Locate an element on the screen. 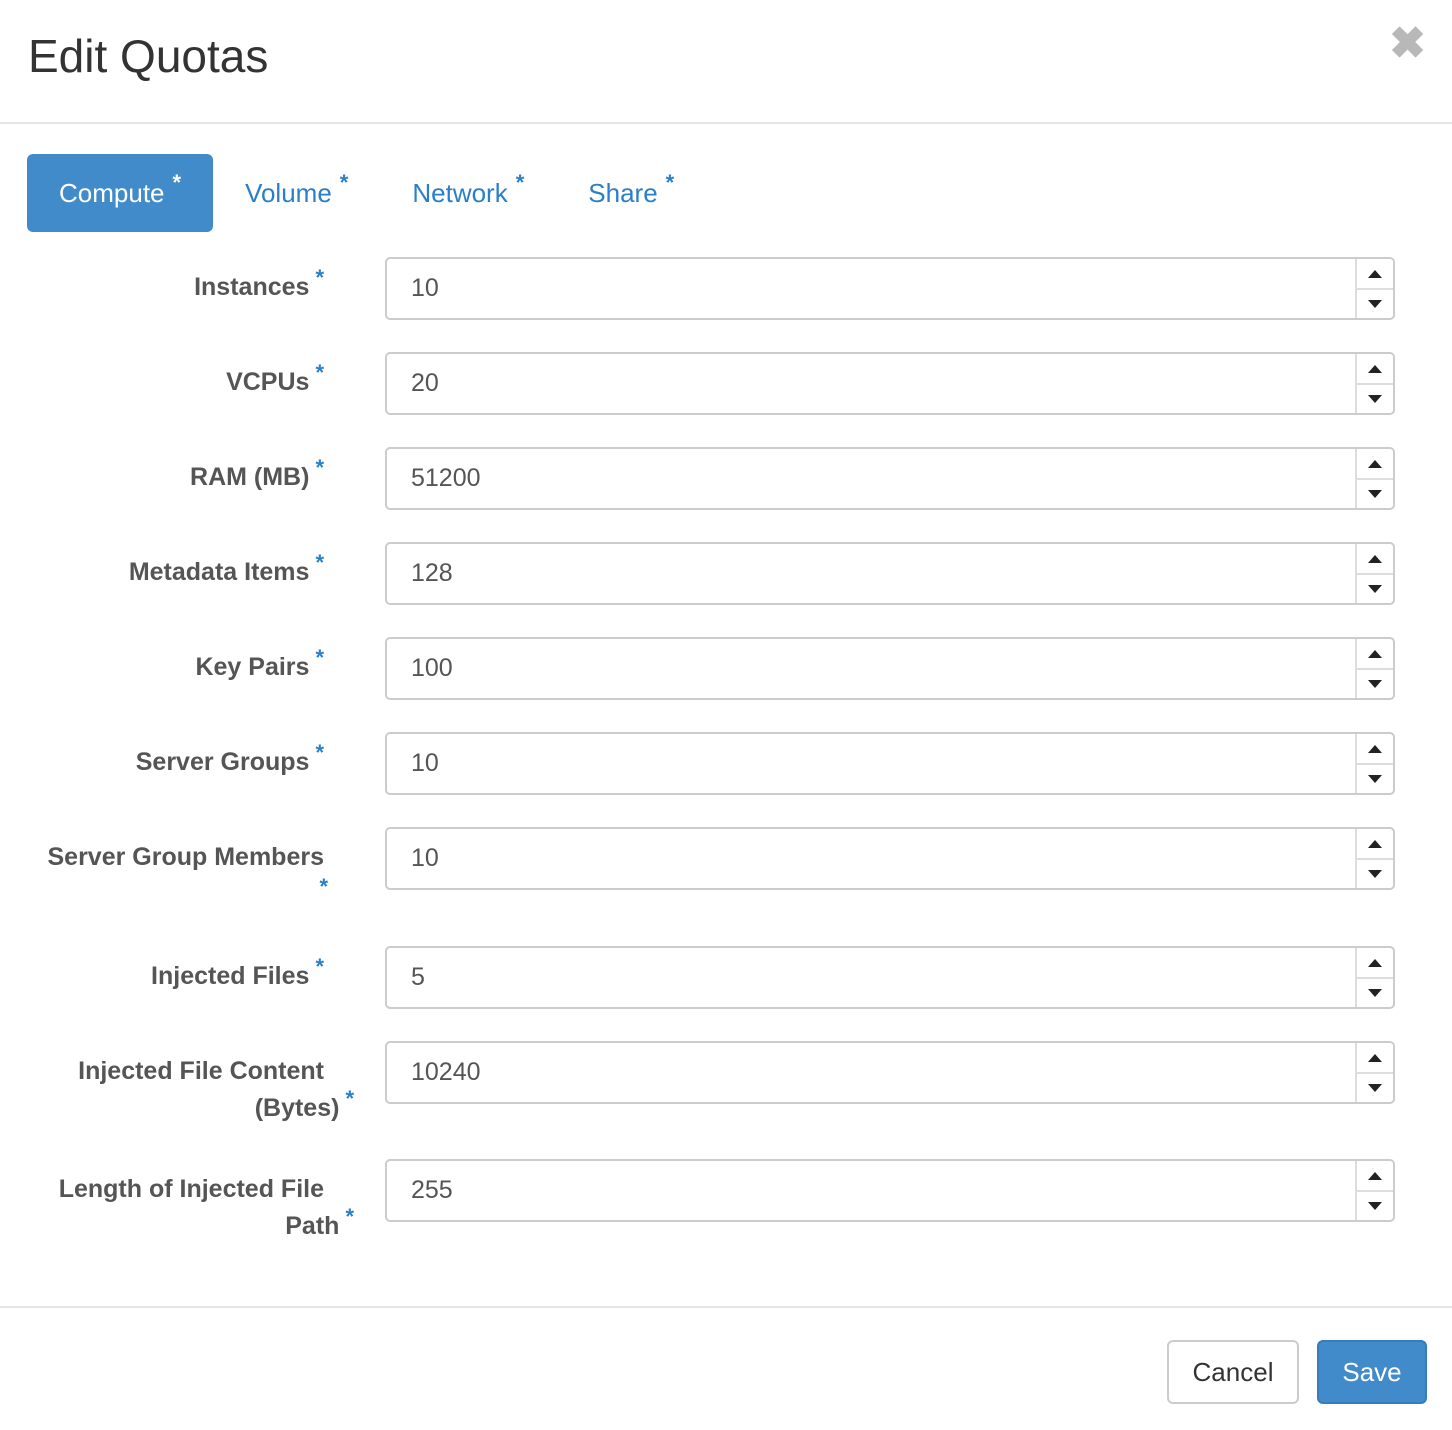 The height and width of the screenshot is (1430, 1452). injected-files-stepper is located at coordinates (890, 977).